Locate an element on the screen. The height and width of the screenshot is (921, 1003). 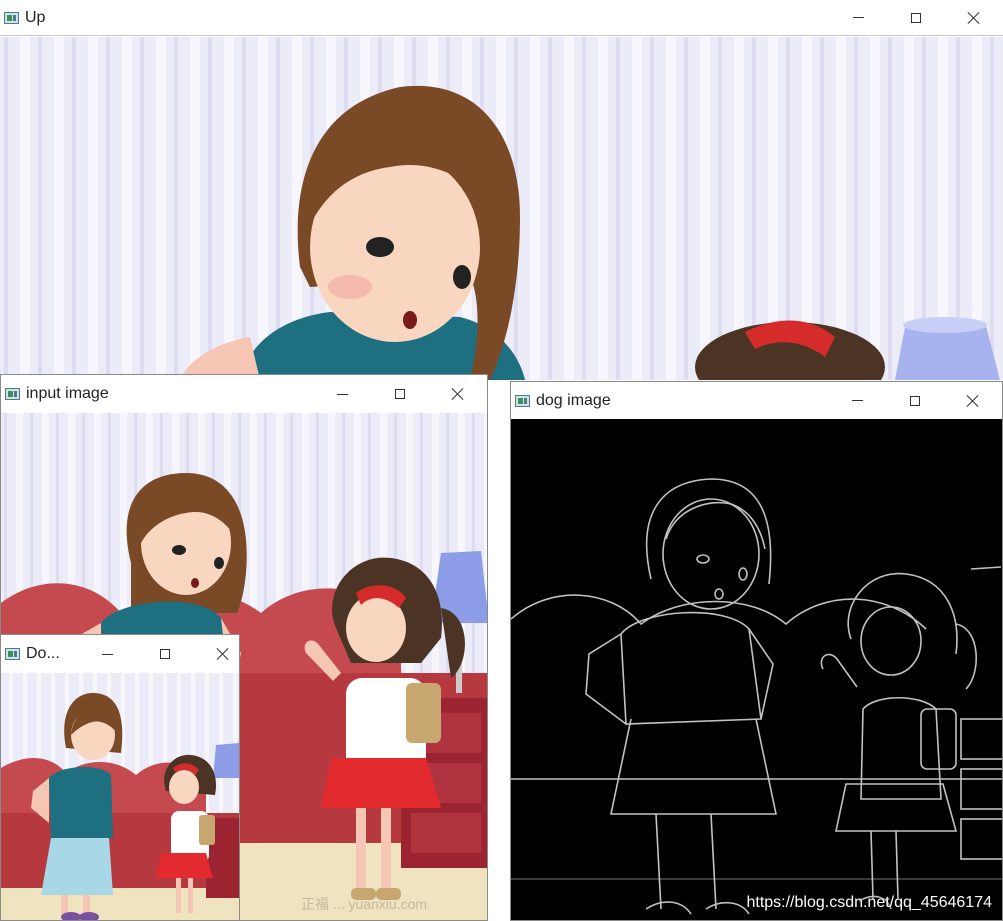
window-title: dog image is located at coordinates (573, 400).